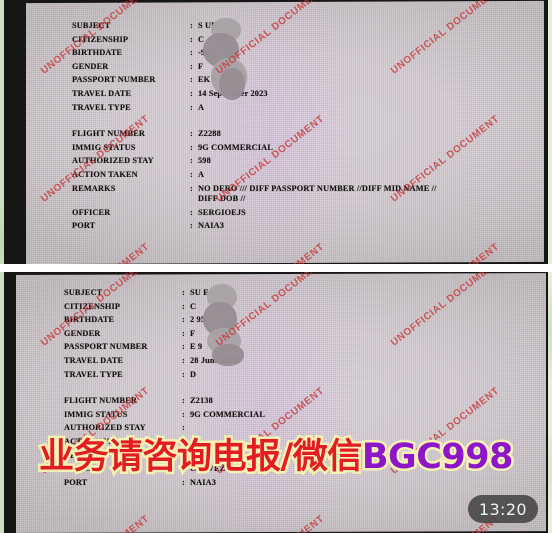 This screenshot has width=552, height=533. I want to click on record-field-value-continued: DIFF DOB //, so click(222, 199).